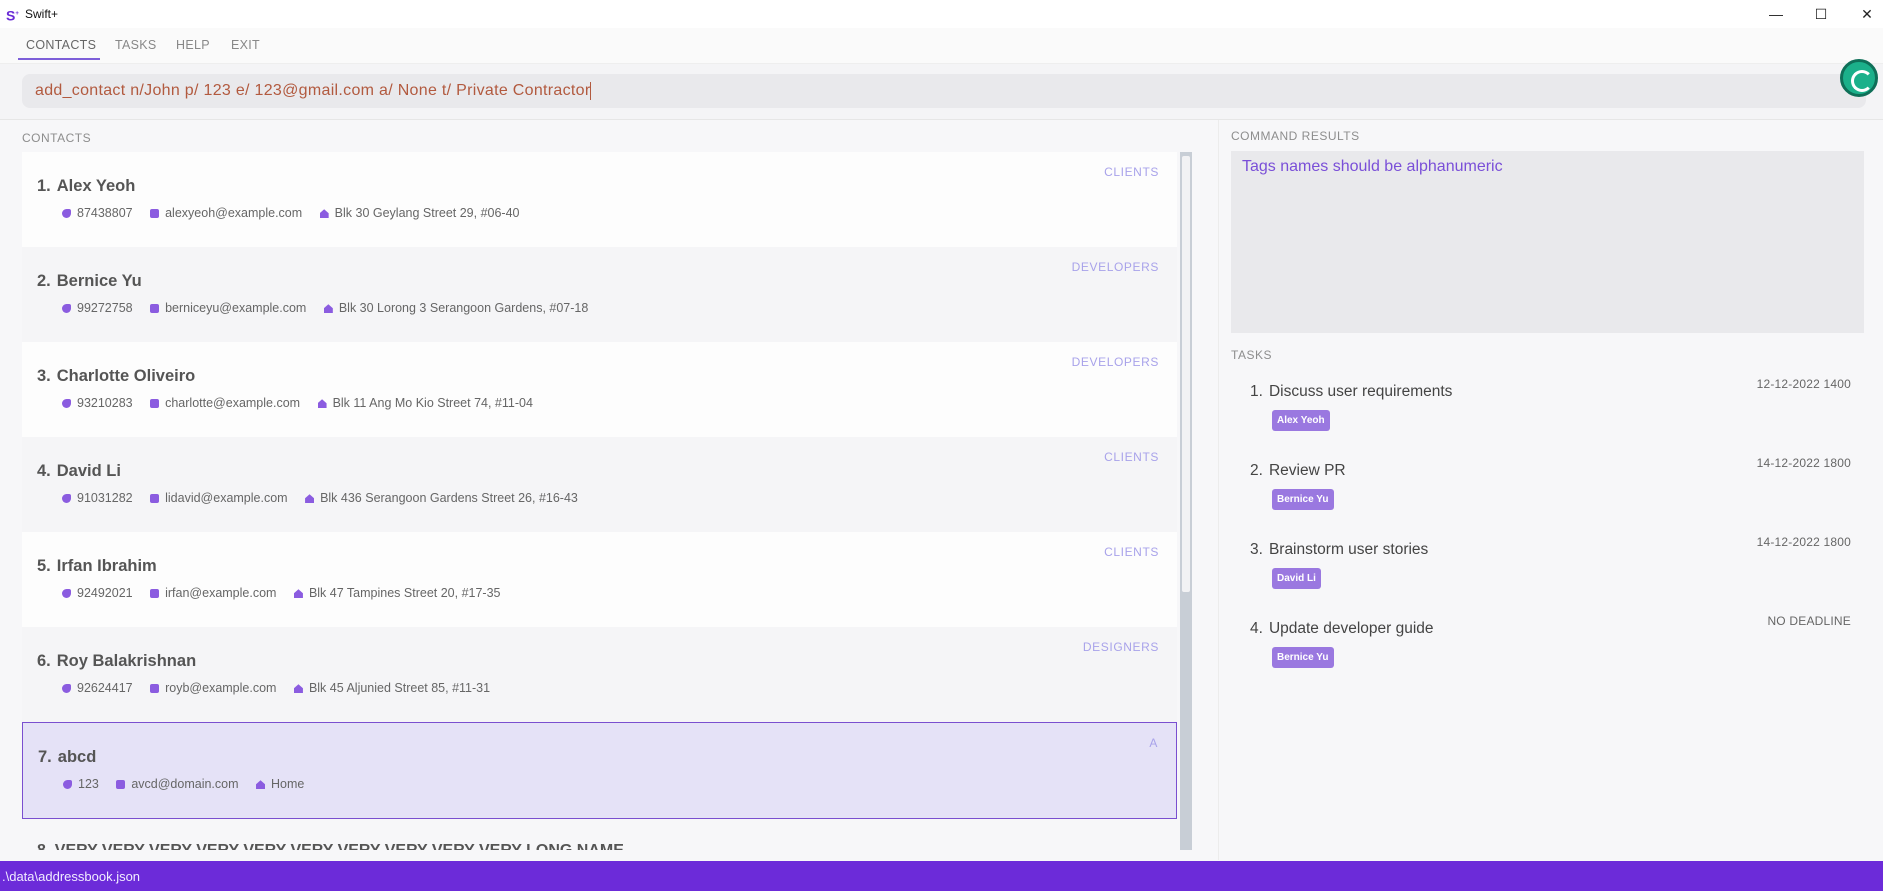 Image resolution: width=1883 pixels, height=891 pixels. I want to click on close-icon: ✕, so click(1867, 14).